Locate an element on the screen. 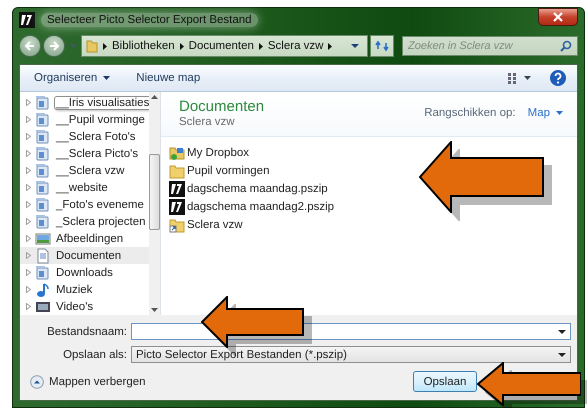 The height and width of the screenshot is (414, 587). sidebar-item: __Sclera vzw is located at coordinates (90, 171).